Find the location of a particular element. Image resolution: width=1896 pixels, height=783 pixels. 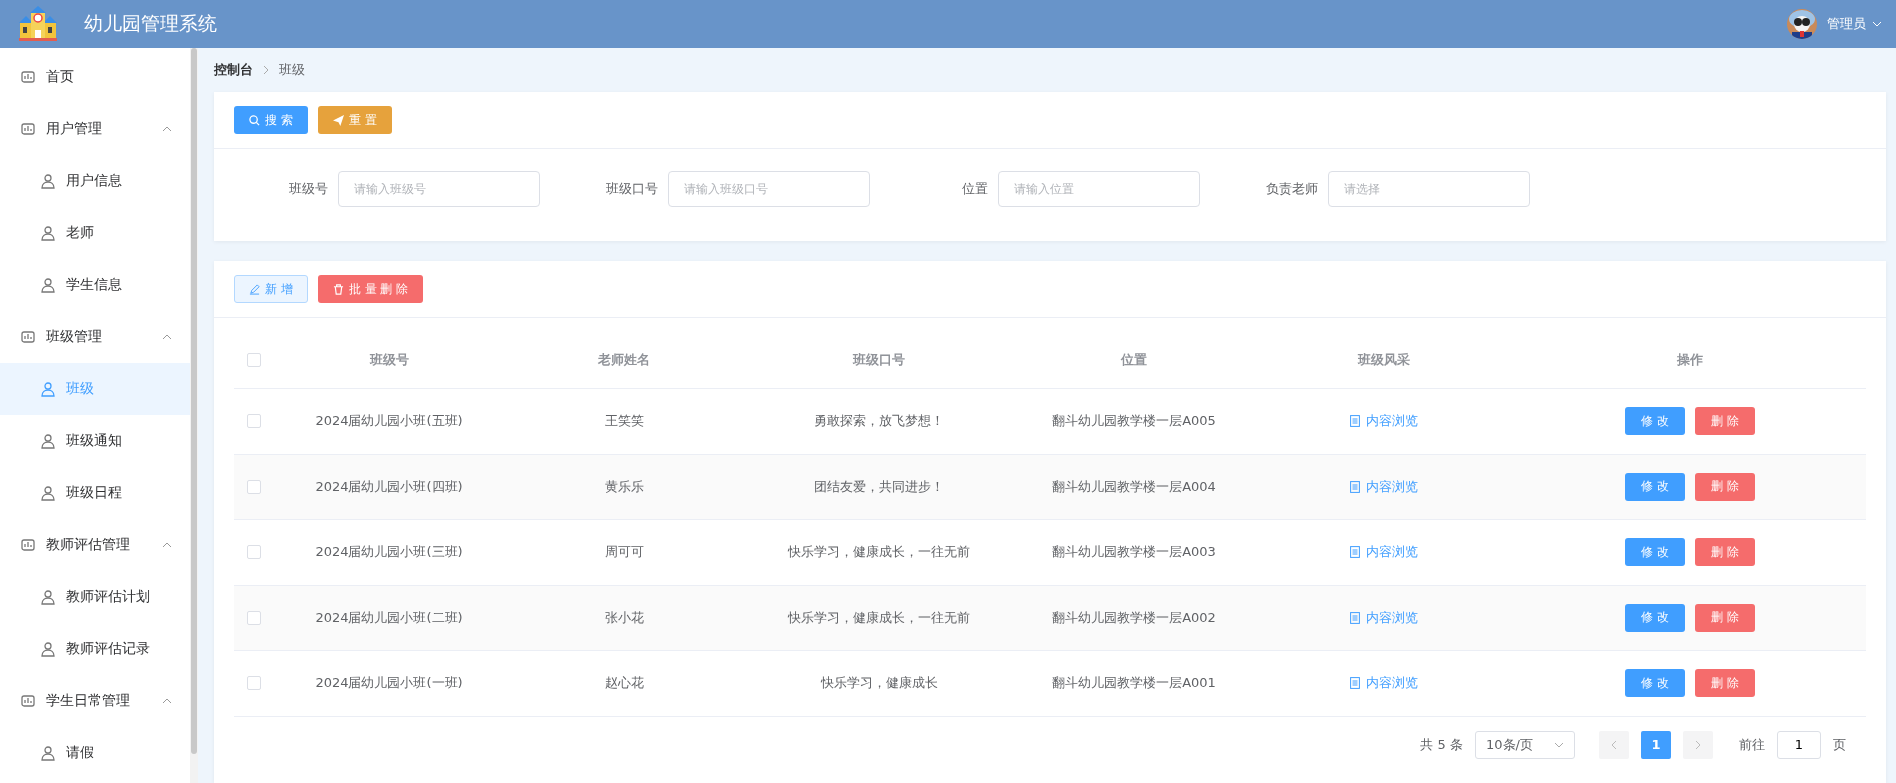

submenu-item: 班级 is located at coordinates (95, 389).